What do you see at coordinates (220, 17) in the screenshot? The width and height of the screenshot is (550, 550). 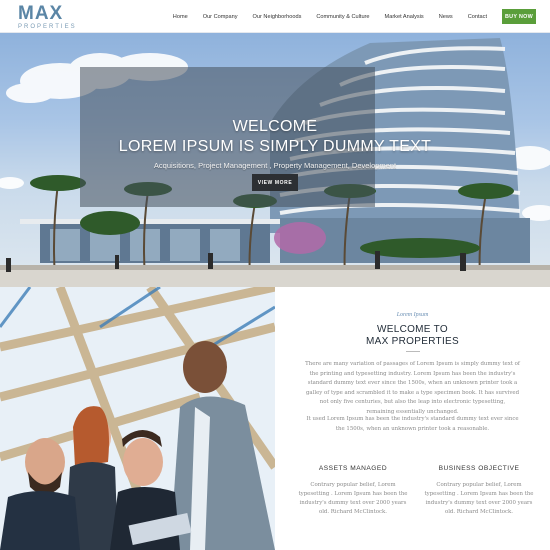 I see `nav-our-company: Our Company` at bounding box center [220, 17].